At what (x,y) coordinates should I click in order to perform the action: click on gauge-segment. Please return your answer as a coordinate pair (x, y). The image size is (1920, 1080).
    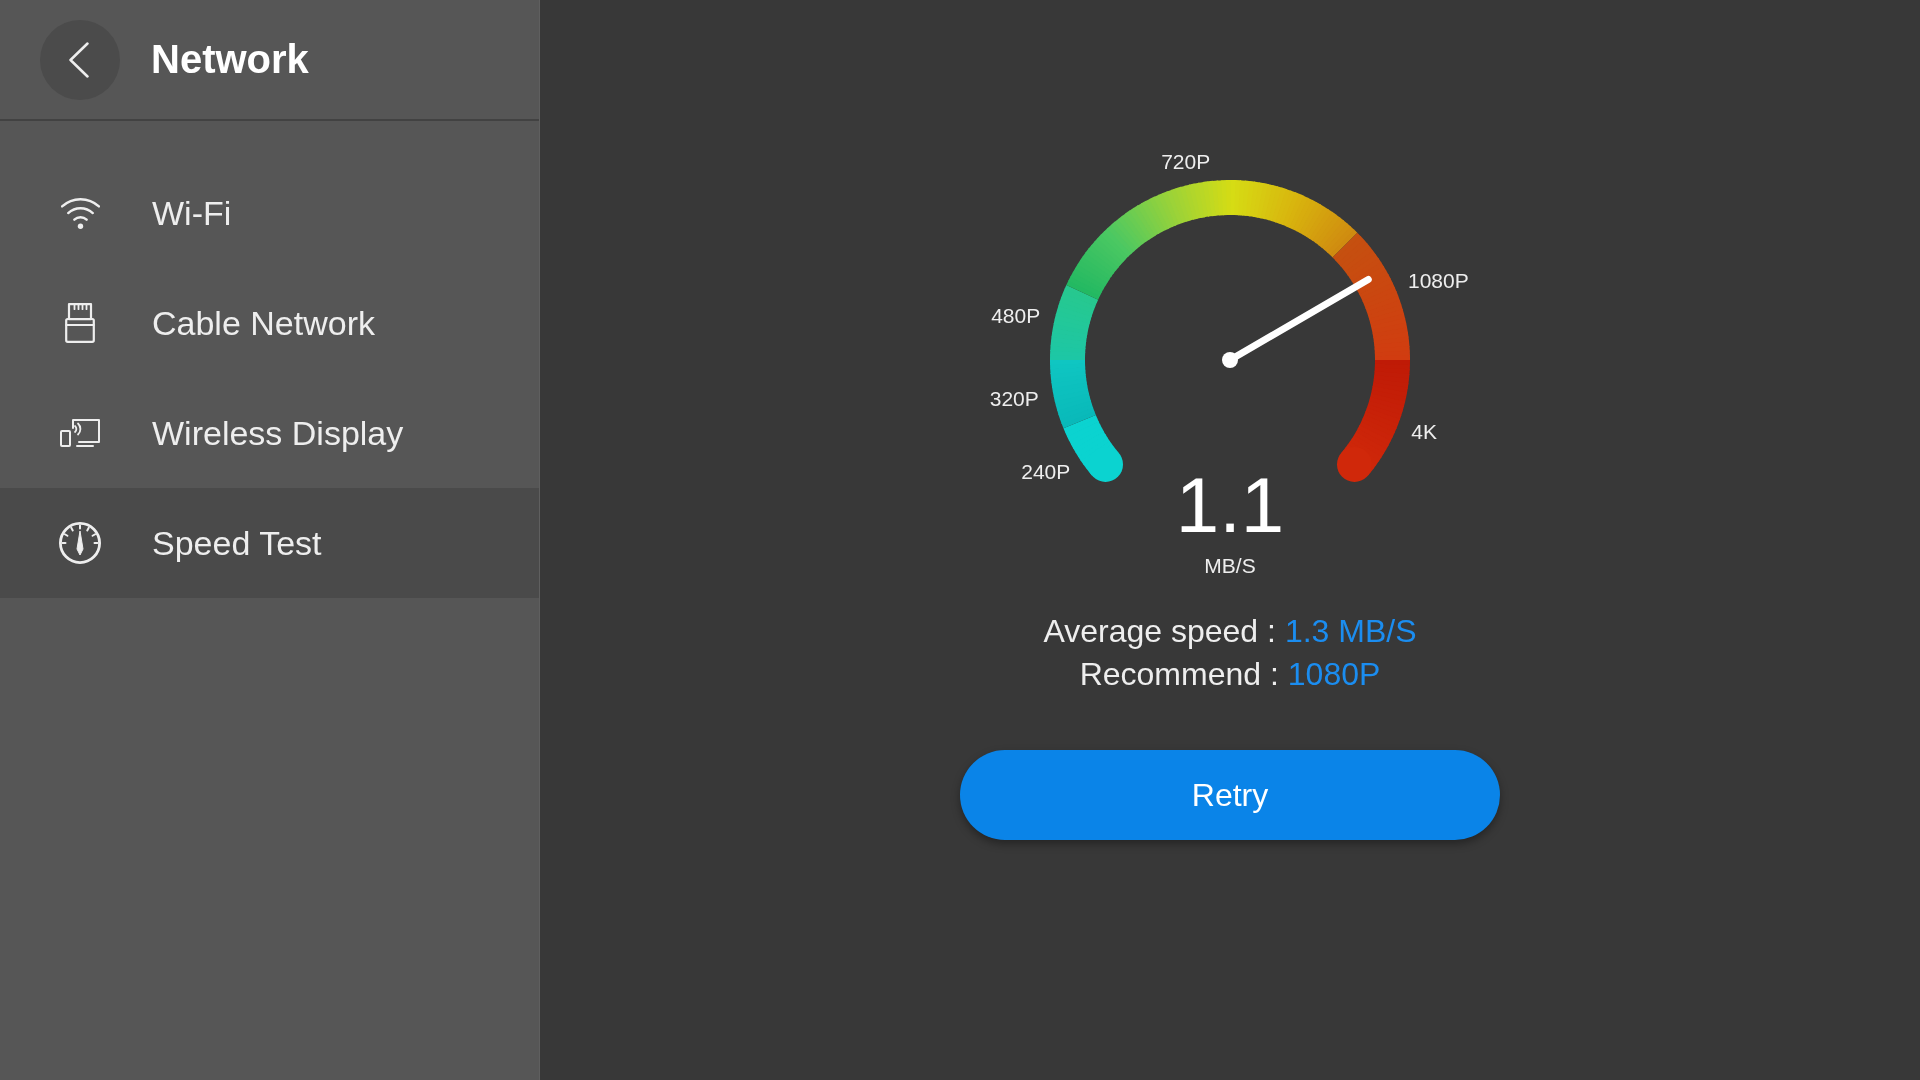
    Looking at the image, I should click on (1073, 394).